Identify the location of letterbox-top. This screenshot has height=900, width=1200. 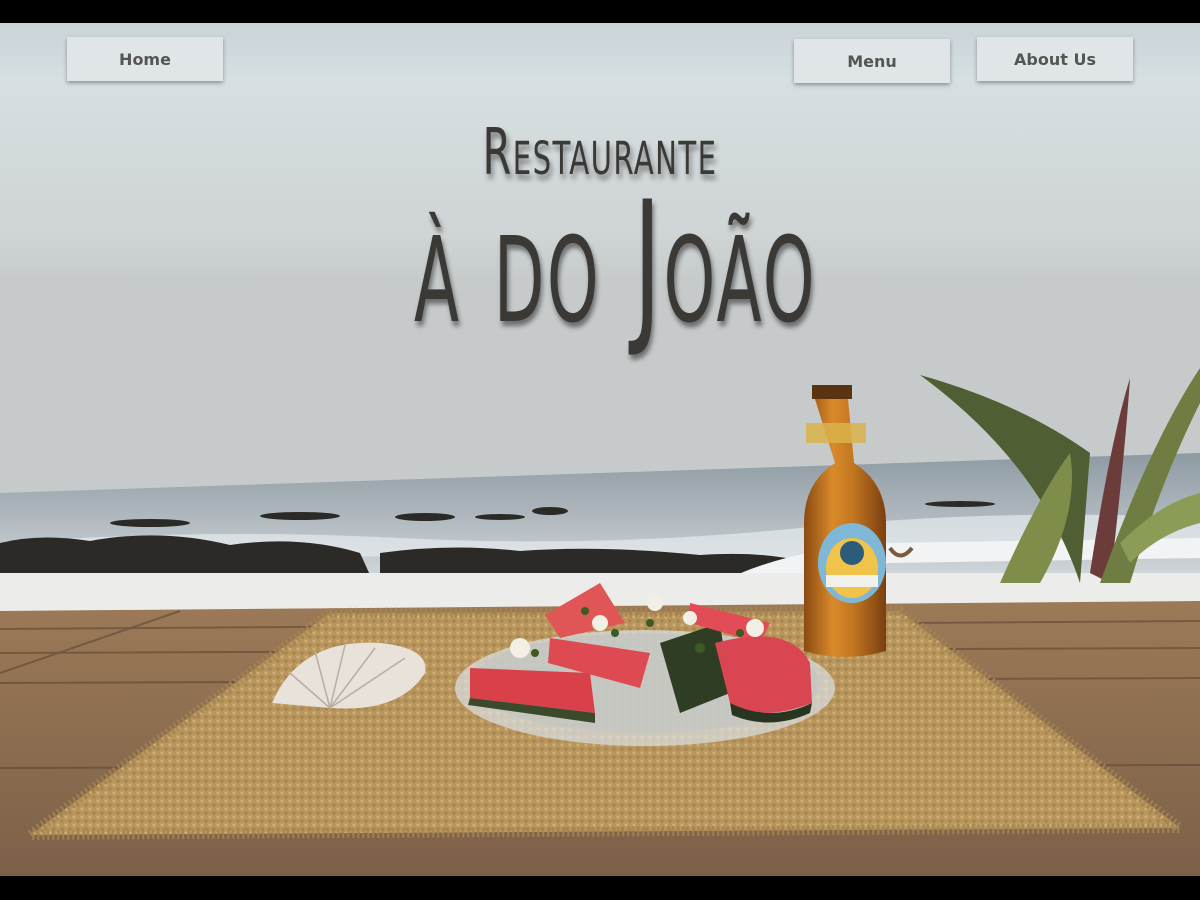
(600, 11).